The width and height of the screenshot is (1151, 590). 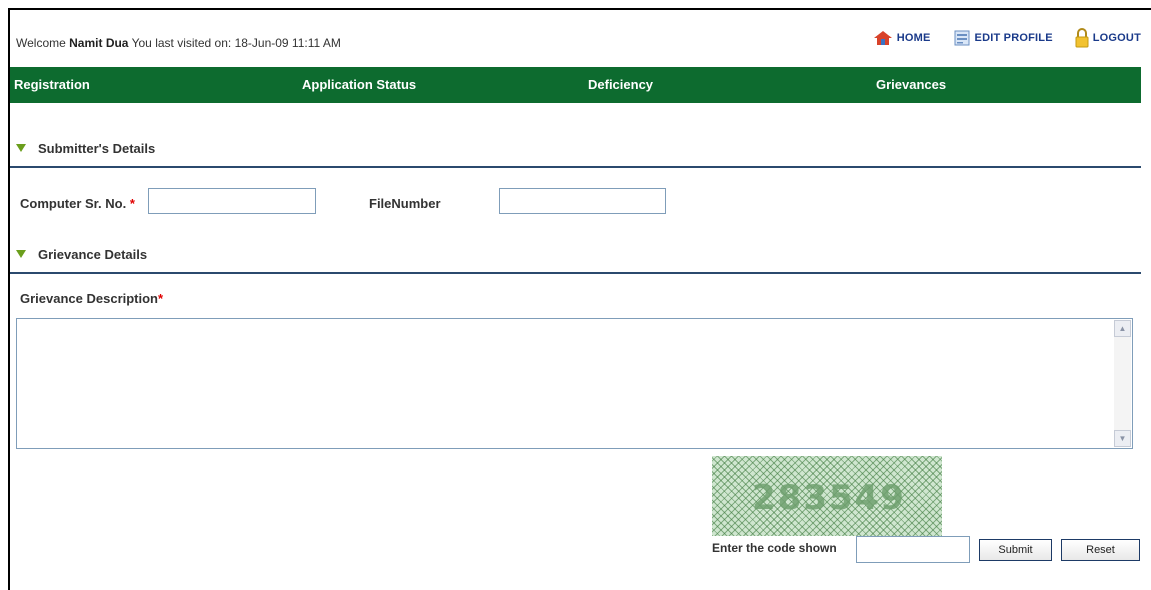 I want to click on captcha-code: 283549, so click(x=829, y=498).